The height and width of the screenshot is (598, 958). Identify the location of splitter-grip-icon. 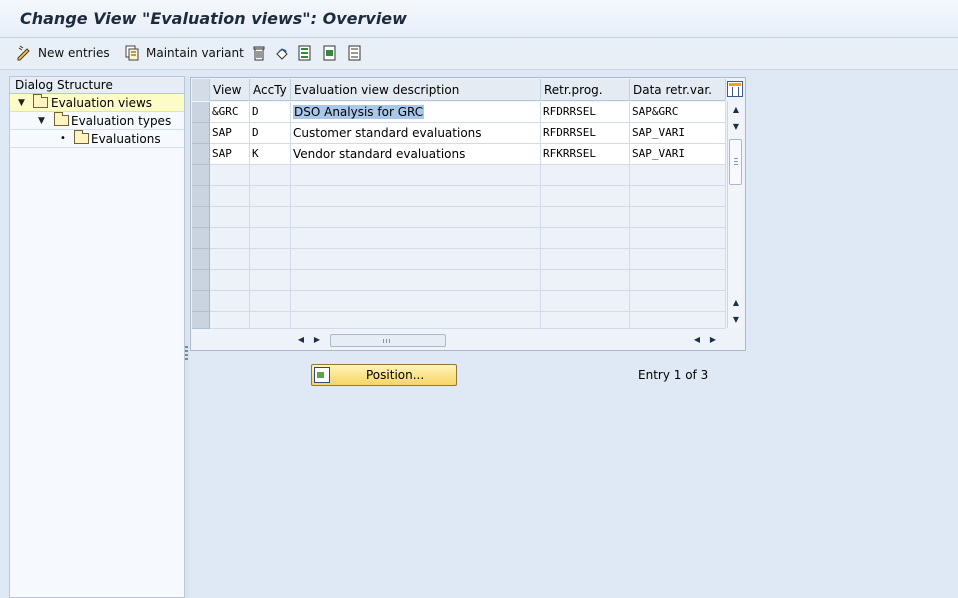
(186, 354).